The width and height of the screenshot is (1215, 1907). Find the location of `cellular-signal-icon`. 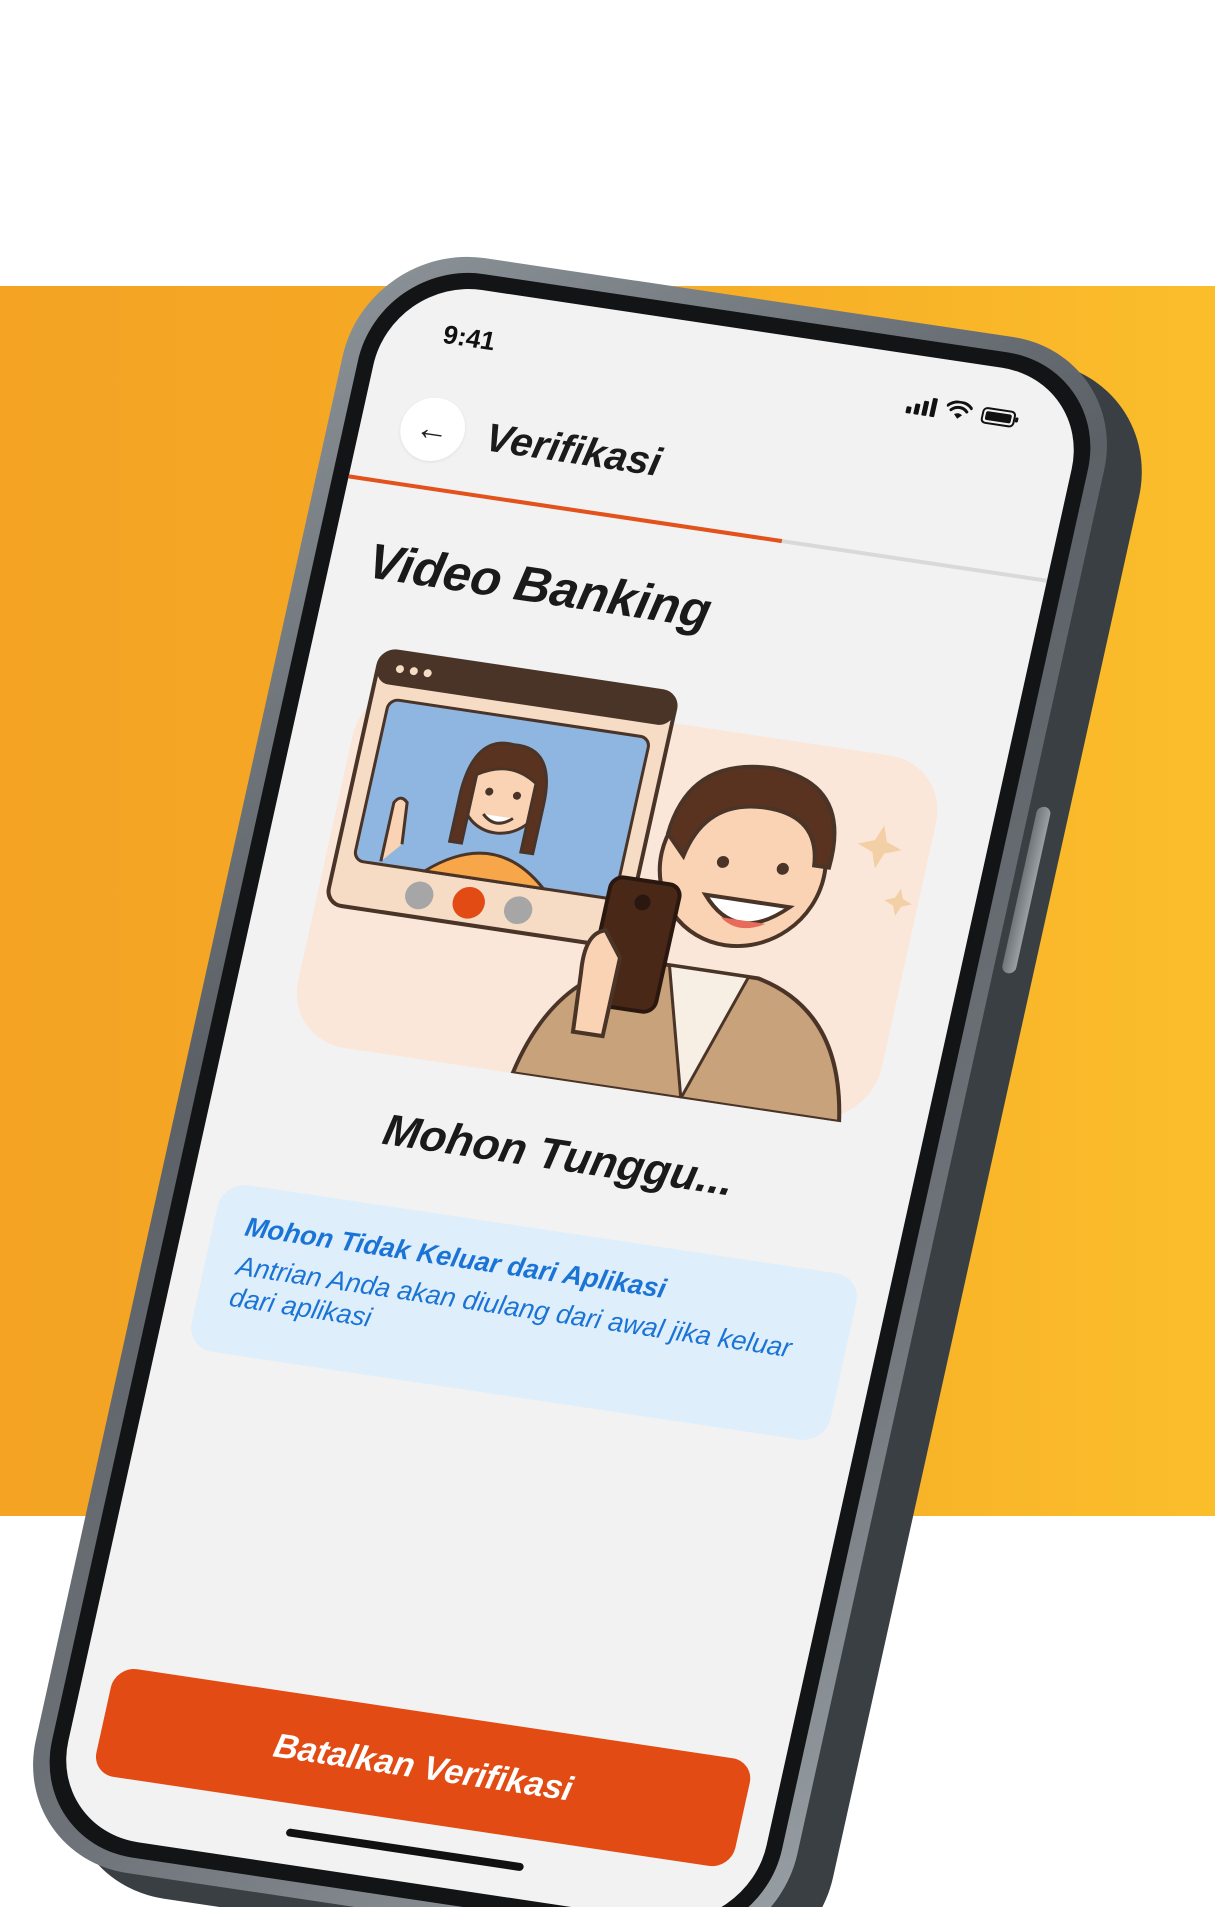

cellular-signal-icon is located at coordinates (922, 405).